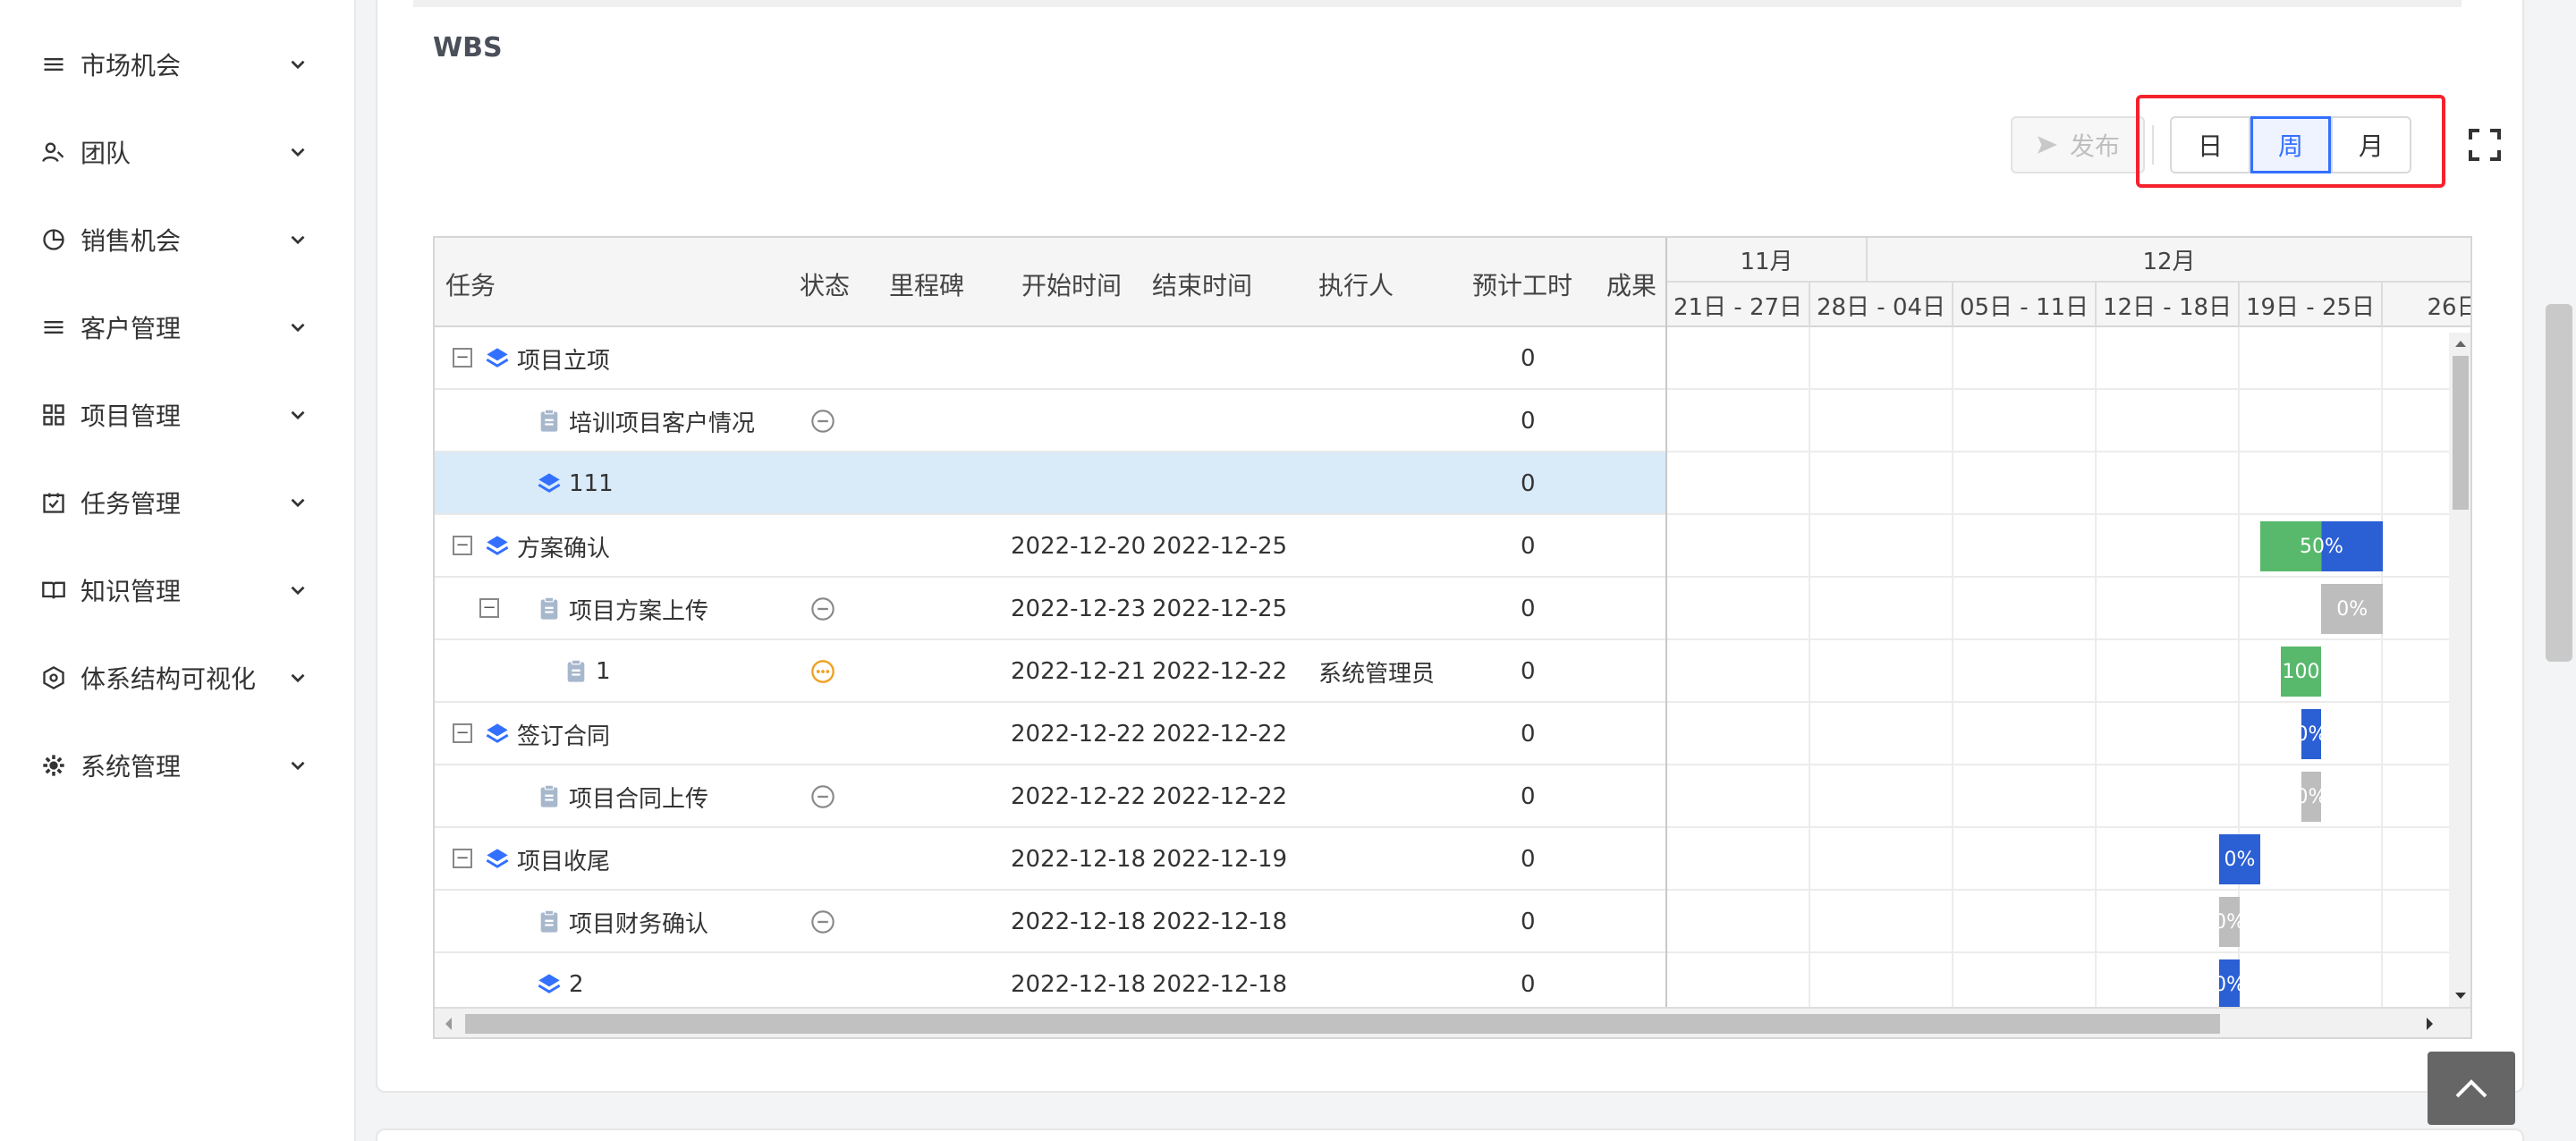 The width and height of the screenshot is (2576, 1141). What do you see at coordinates (1528, 483) in the screenshot?
I see `estimated-hours: 0` at bounding box center [1528, 483].